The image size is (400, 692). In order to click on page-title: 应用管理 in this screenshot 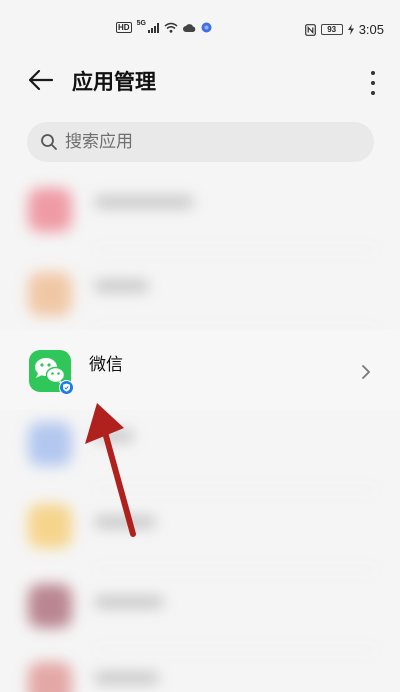, I will do `click(114, 82)`.